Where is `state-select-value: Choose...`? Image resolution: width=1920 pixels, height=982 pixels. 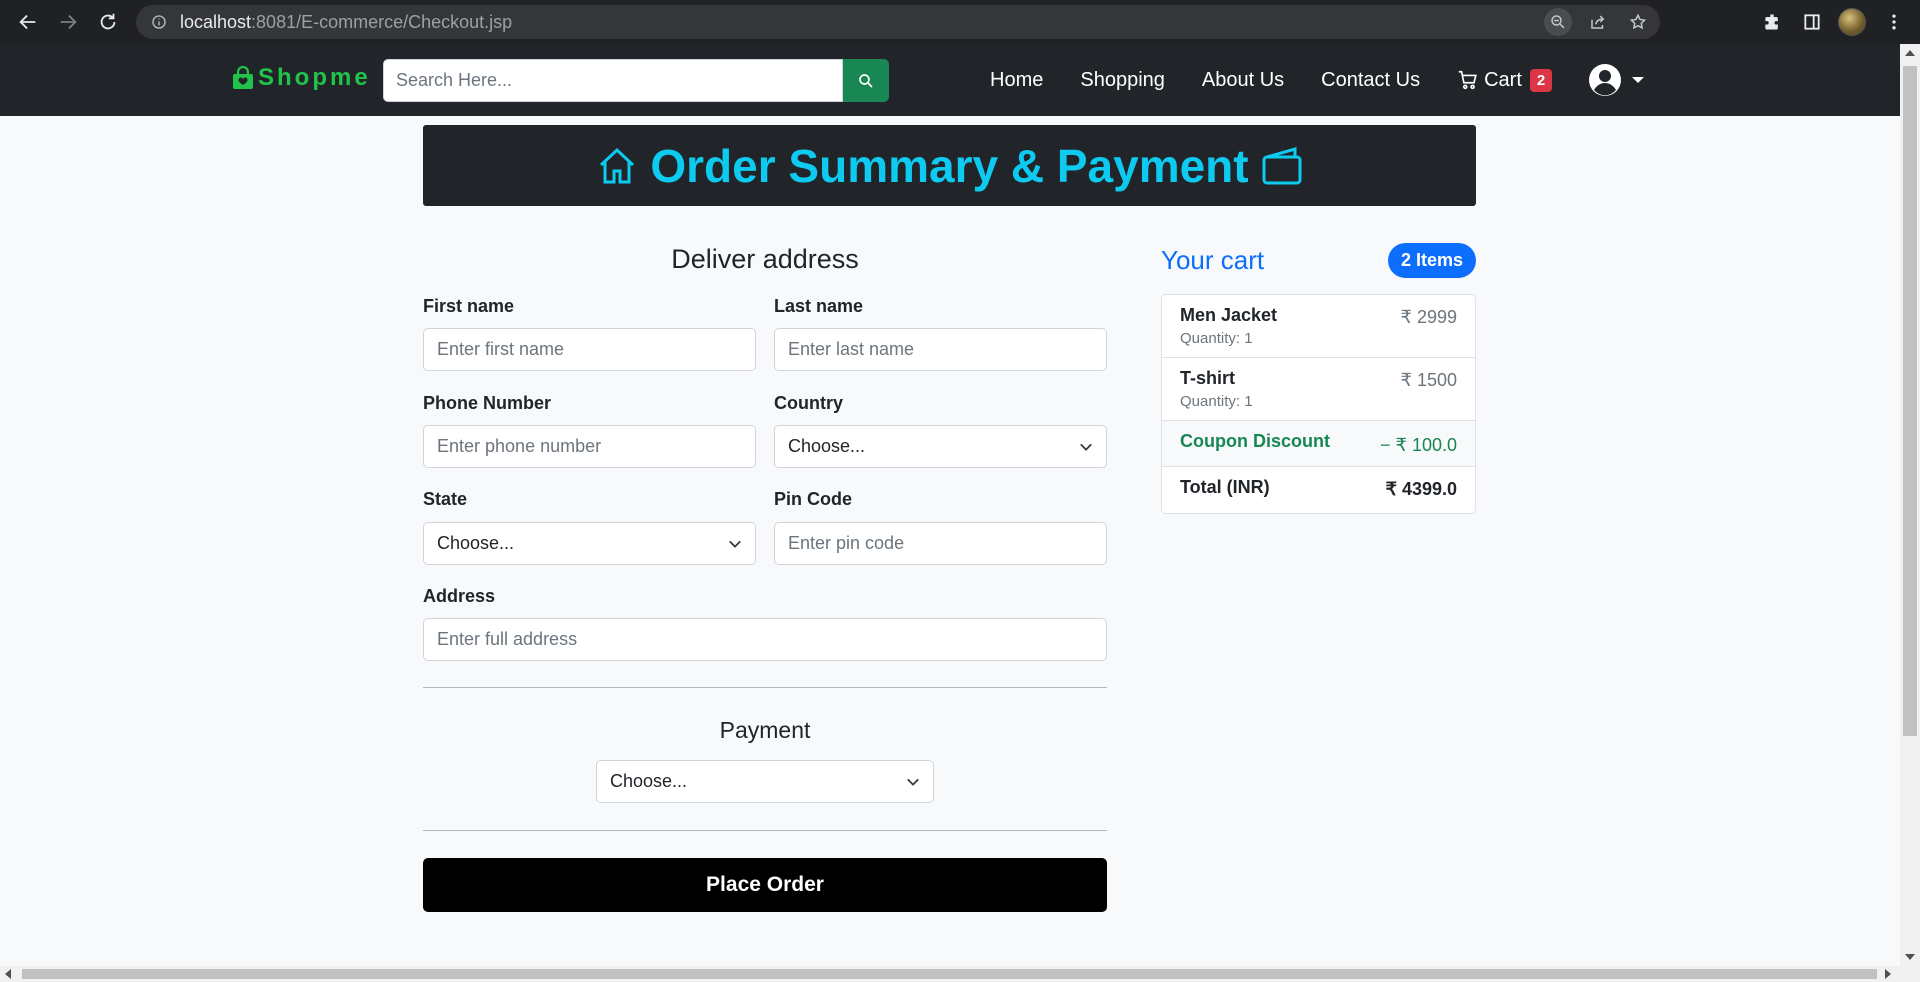 state-select-value: Choose... is located at coordinates (476, 543).